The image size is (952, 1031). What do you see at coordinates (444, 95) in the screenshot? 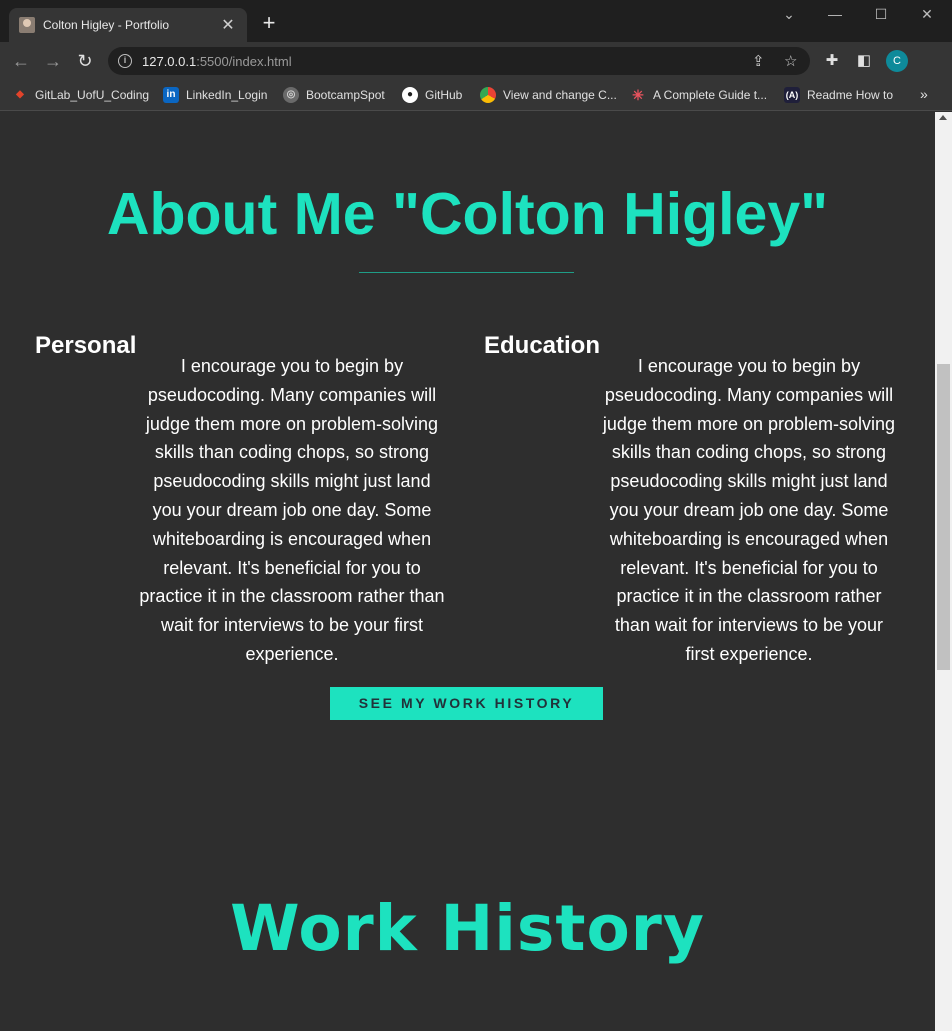
I see `bookmark-label: GitHub` at bounding box center [444, 95].